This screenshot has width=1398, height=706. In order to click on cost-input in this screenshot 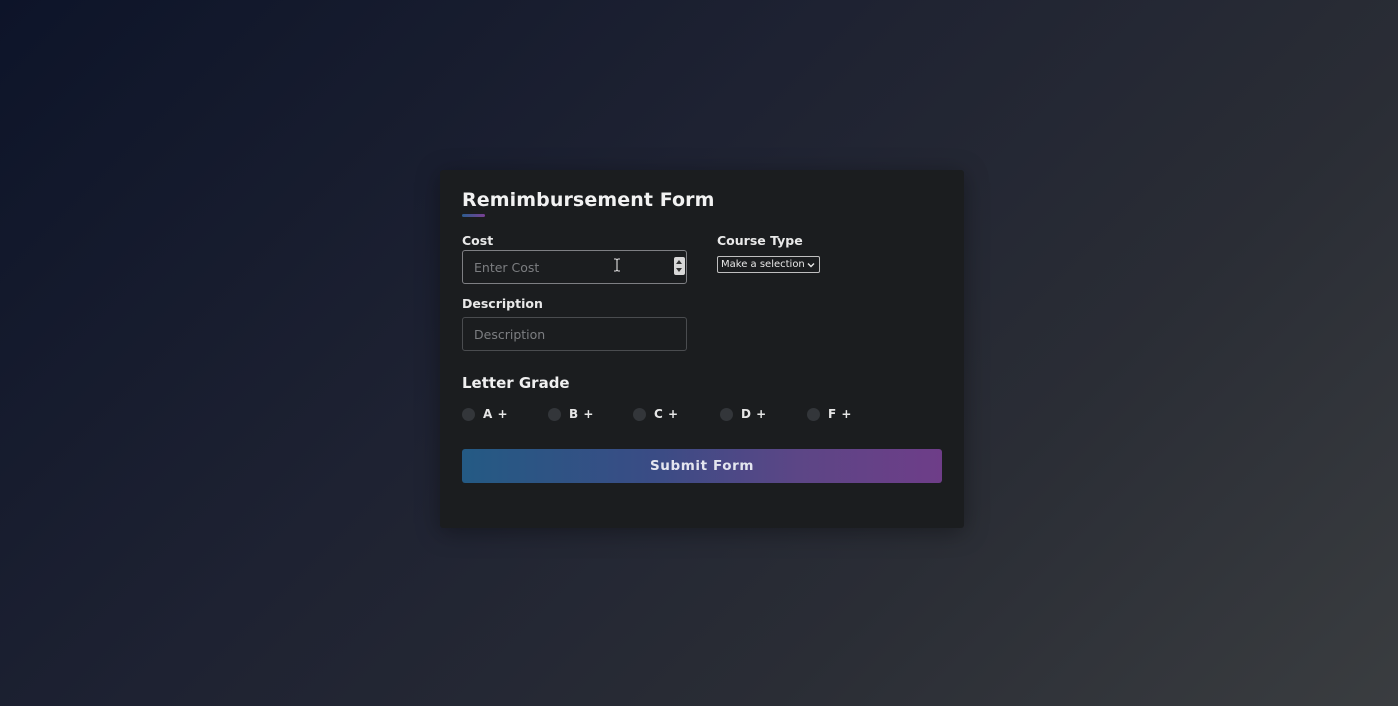, I will do `click(574, 267)`.